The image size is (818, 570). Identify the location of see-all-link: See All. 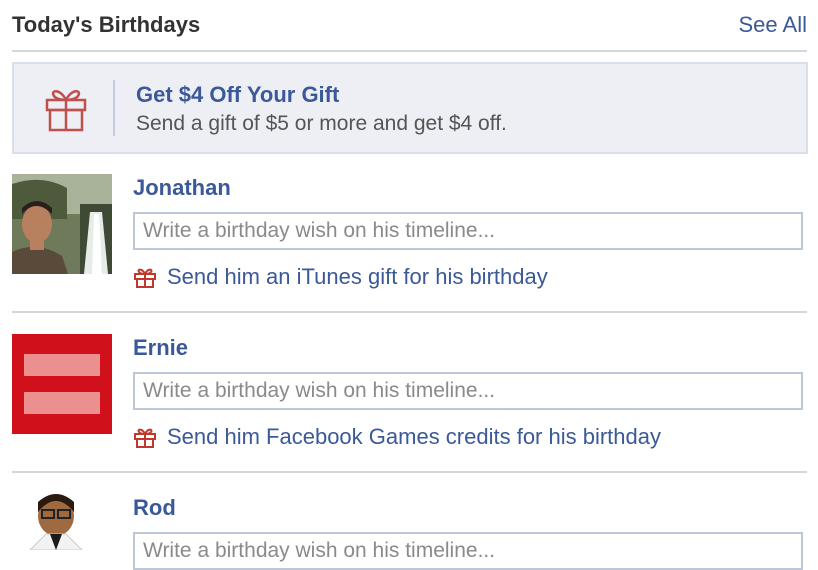
(773, 25).